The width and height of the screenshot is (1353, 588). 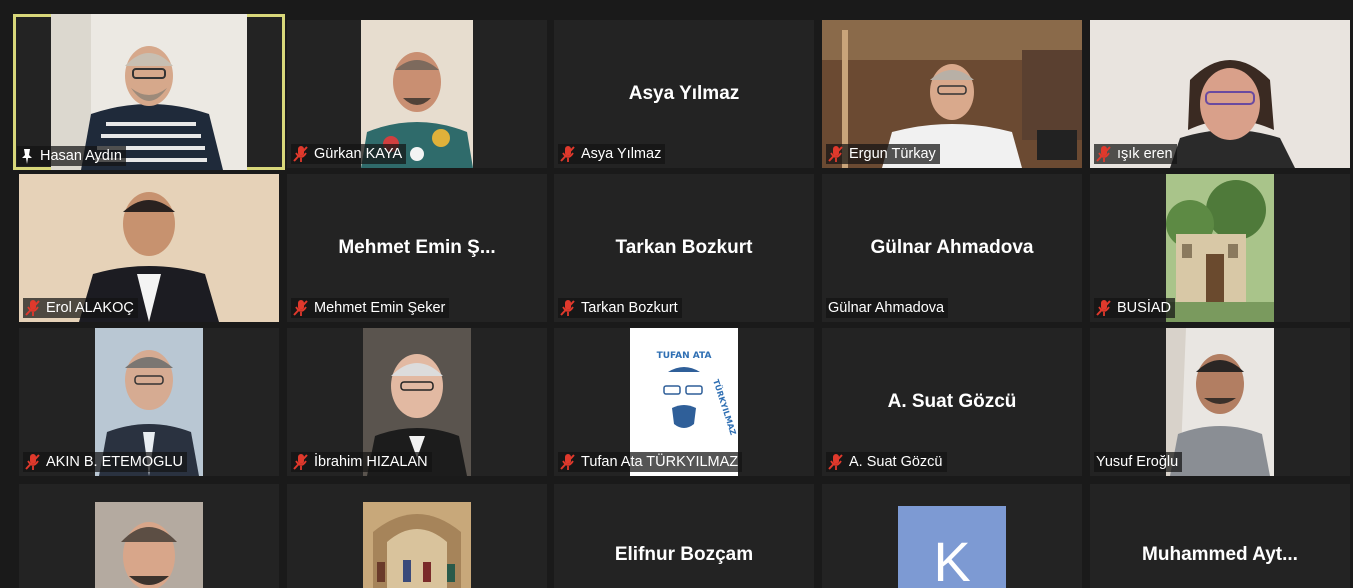 I want to click on participant-tile: K, so click(x=952, y=536).